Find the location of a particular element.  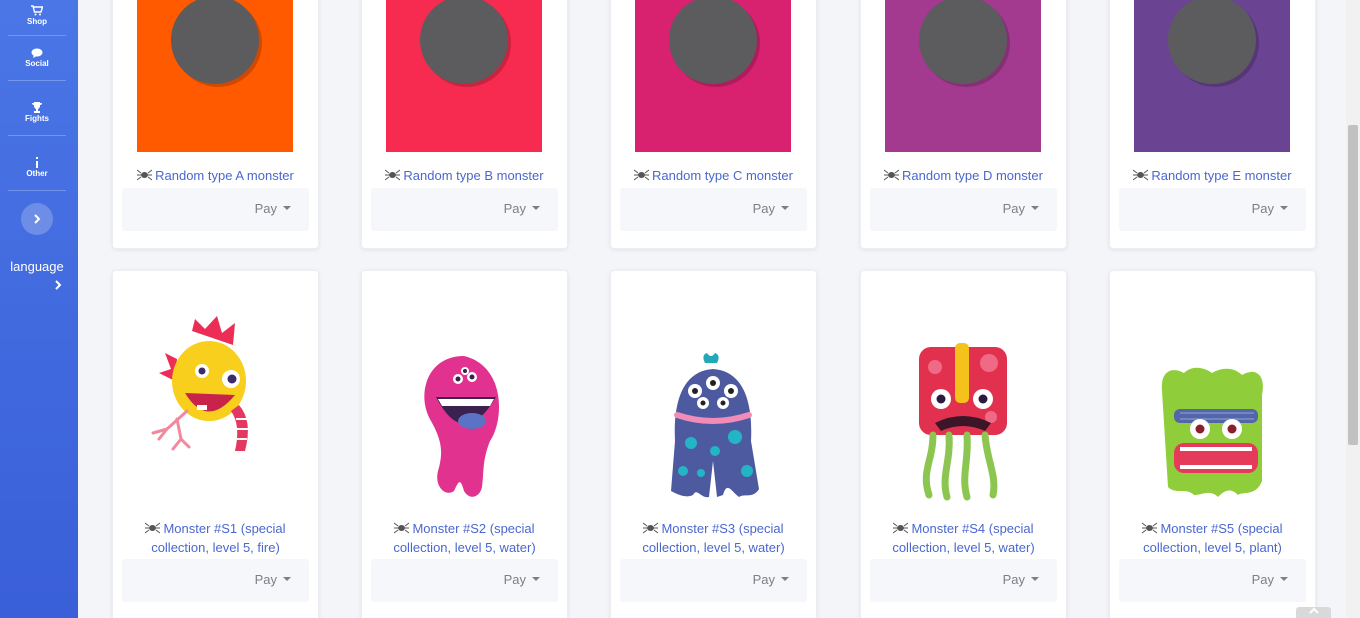

chevron-up-icon is located at coordinates (1313, 610).